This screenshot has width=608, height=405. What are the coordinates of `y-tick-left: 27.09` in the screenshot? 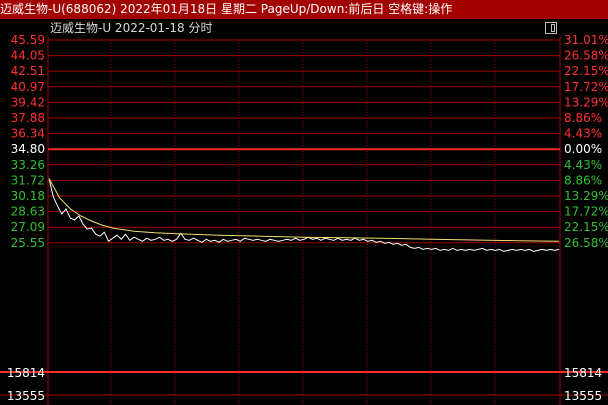 It's located at (28, 227).